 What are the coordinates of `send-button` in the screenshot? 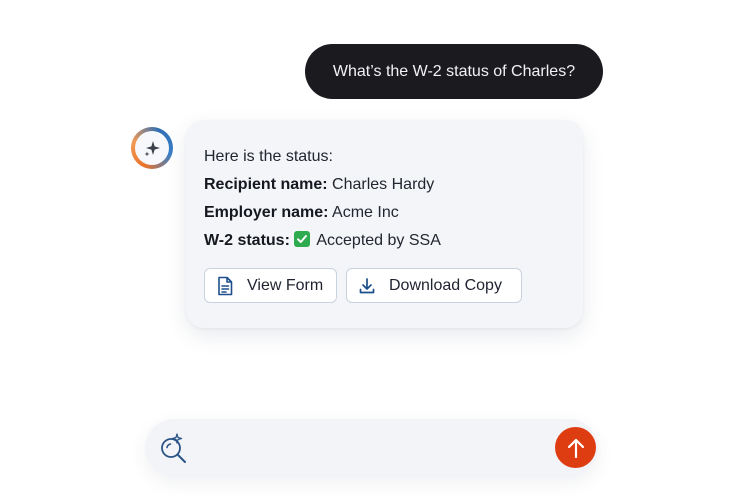 It's located at (575, 447).